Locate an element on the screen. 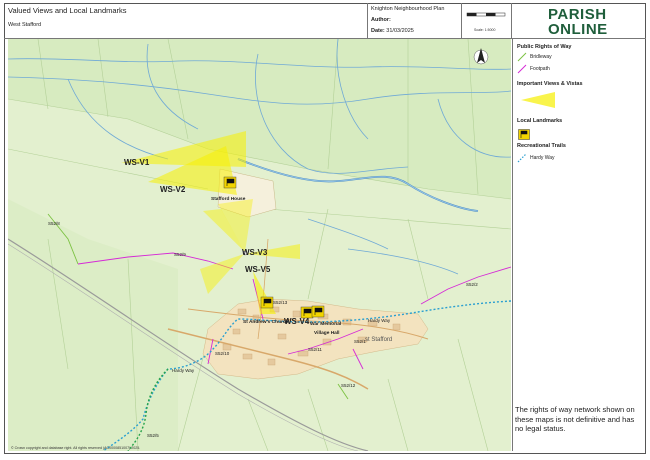 This screenshot has width=650, height=460. place-village-name: st Stafford is located at coordinates (379, 340).